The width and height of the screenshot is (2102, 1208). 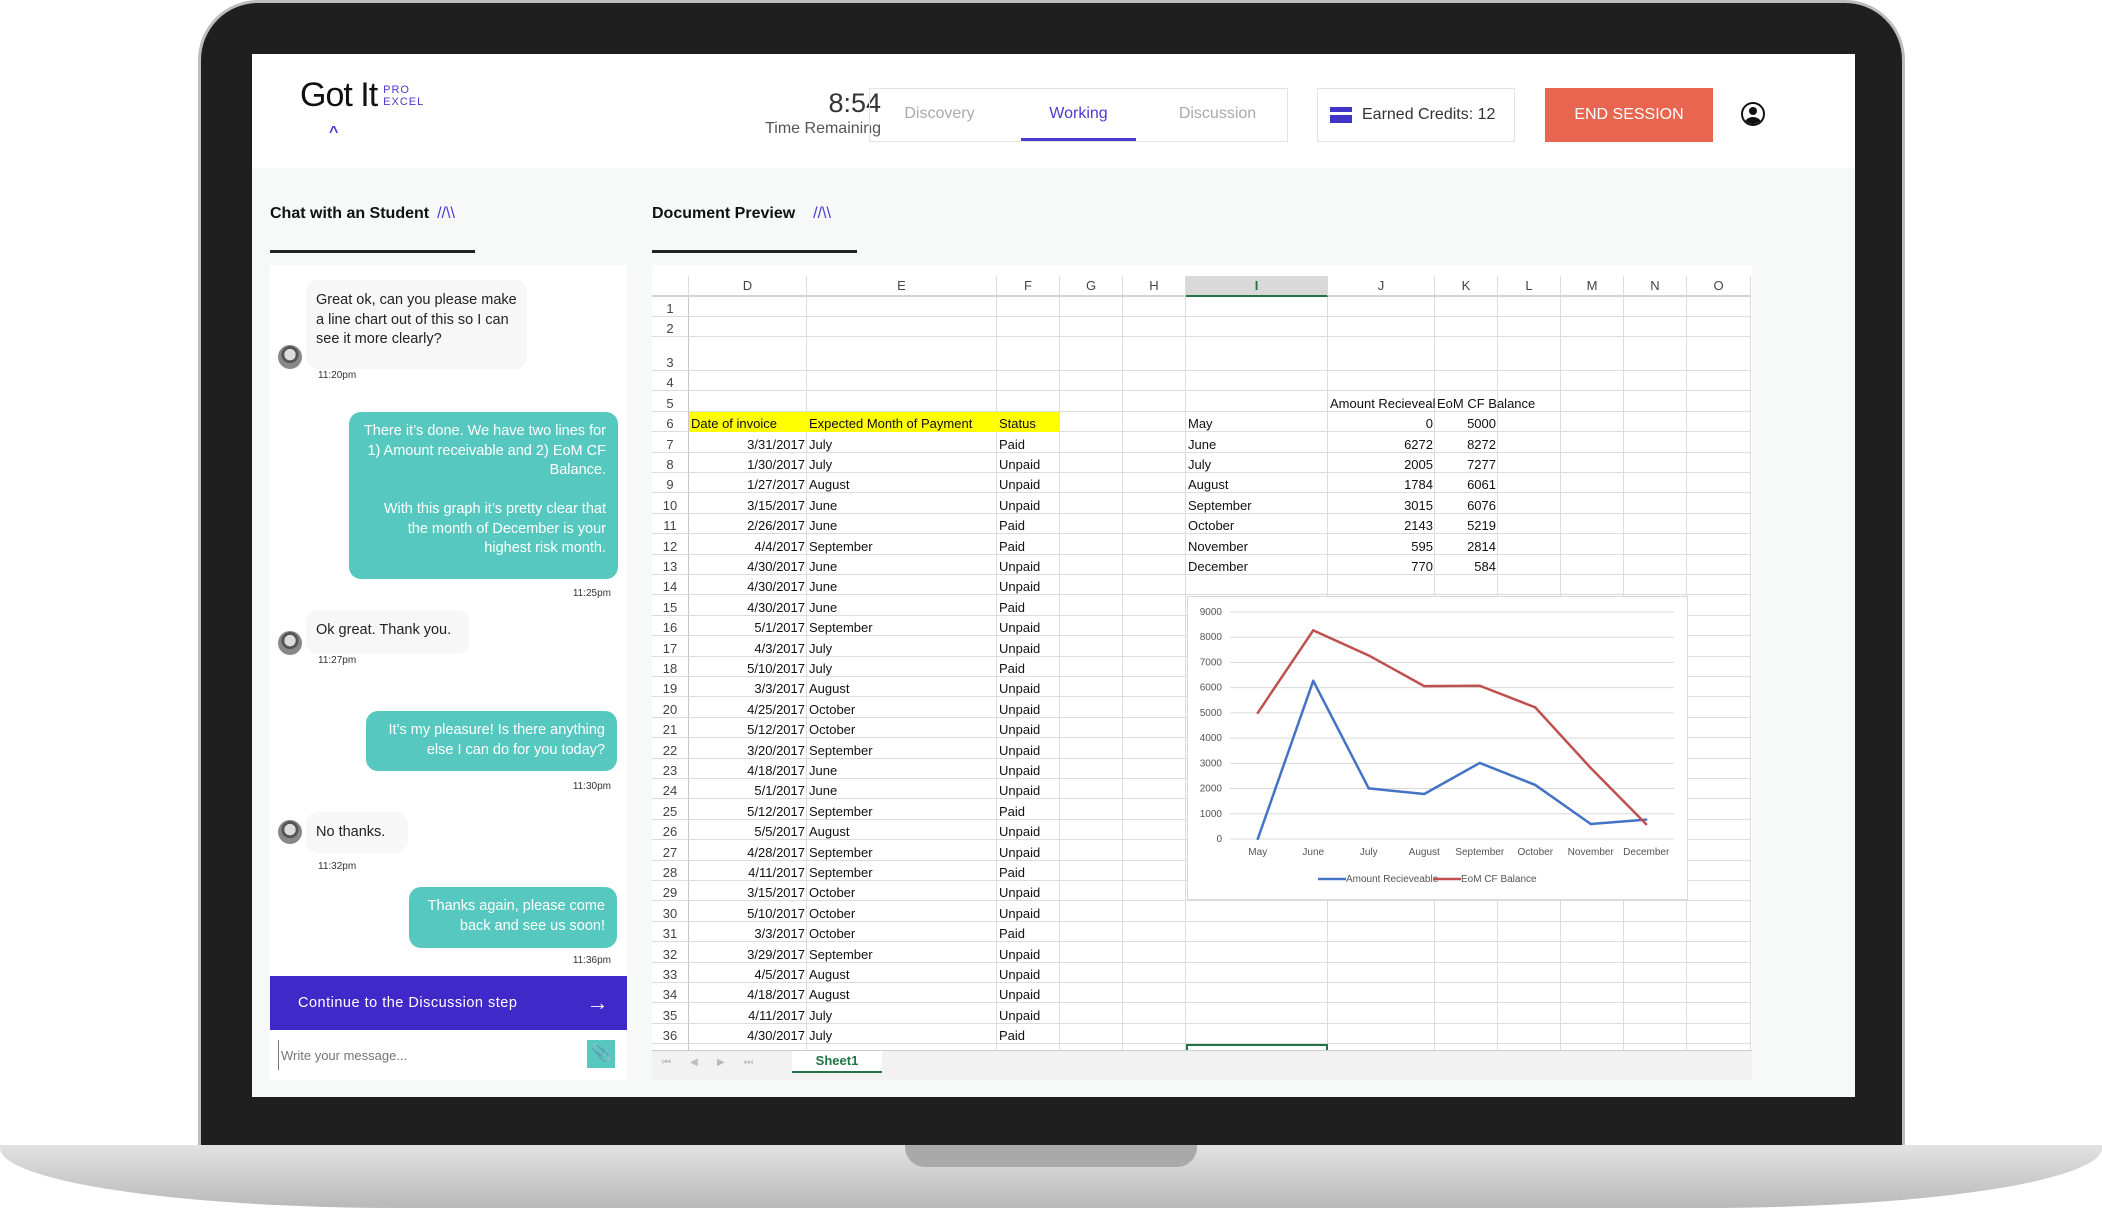 What do you see at coordinates (748, 1013) in the screenshot?
I see `cell-value: 4/11/2017` at bounding box center [748, 1013].